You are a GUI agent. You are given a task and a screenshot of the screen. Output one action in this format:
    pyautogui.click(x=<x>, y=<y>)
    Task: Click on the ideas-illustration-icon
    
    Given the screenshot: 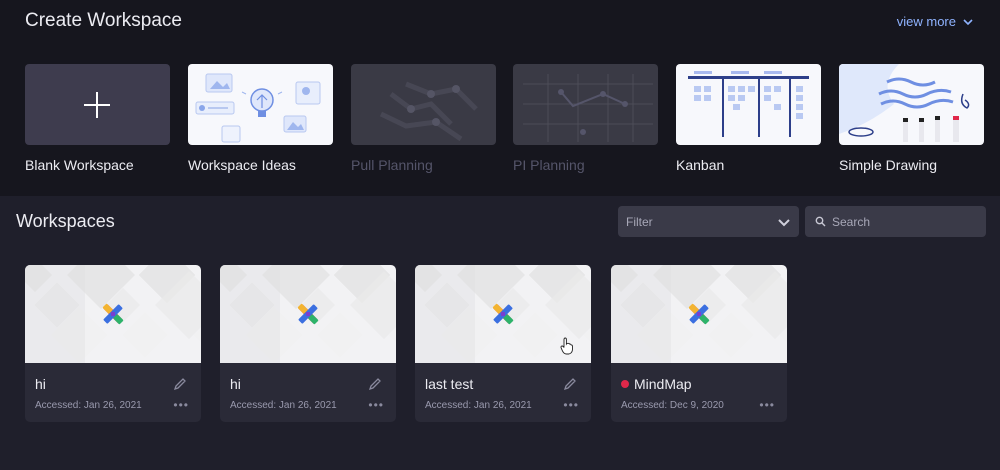 What is the action you would take?
    pyautogui.click(x=258, y=108)
    